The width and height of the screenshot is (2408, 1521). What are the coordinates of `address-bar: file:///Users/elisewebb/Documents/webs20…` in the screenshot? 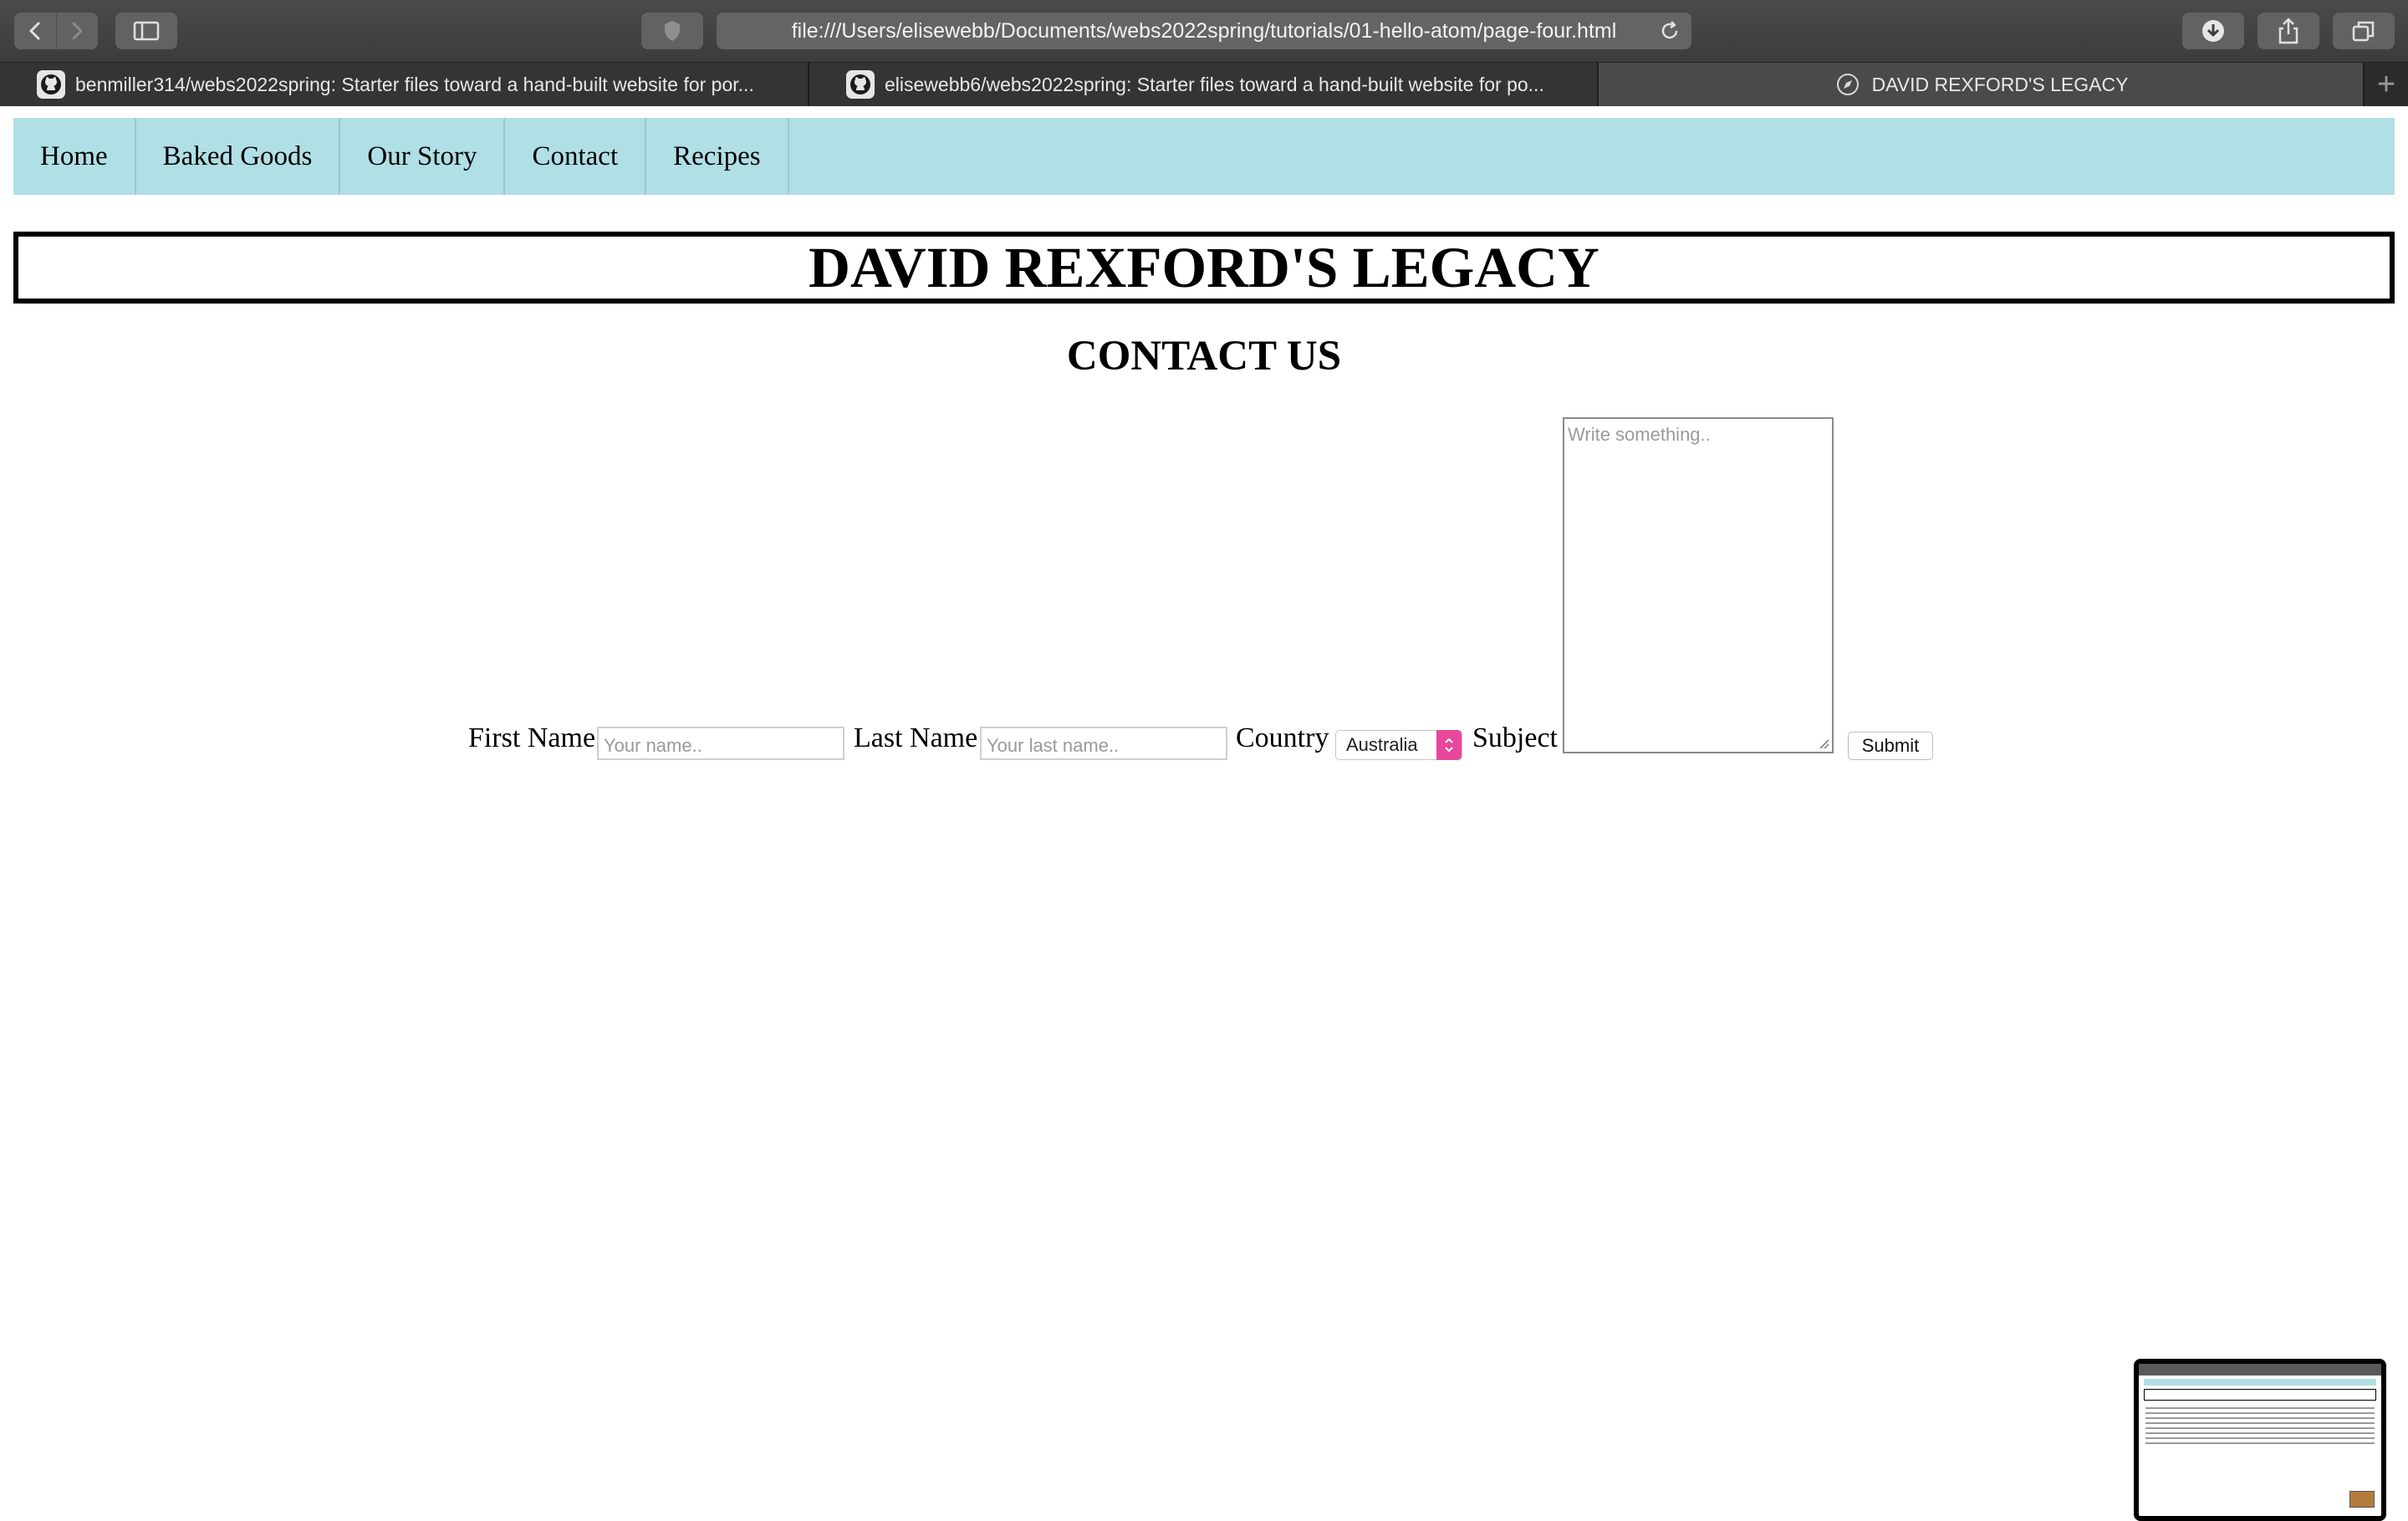 It's located at (1204, 31).